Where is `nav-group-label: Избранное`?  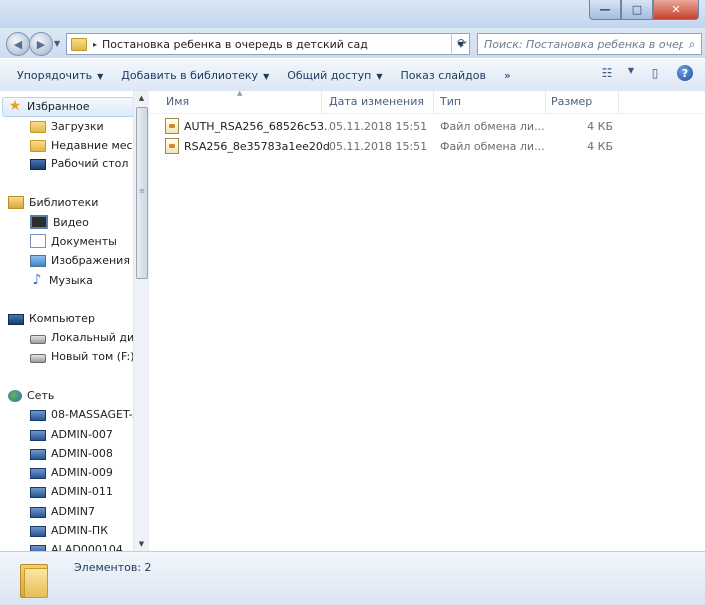
nav-group-label: Избранное is located at coordinates (58, 106).